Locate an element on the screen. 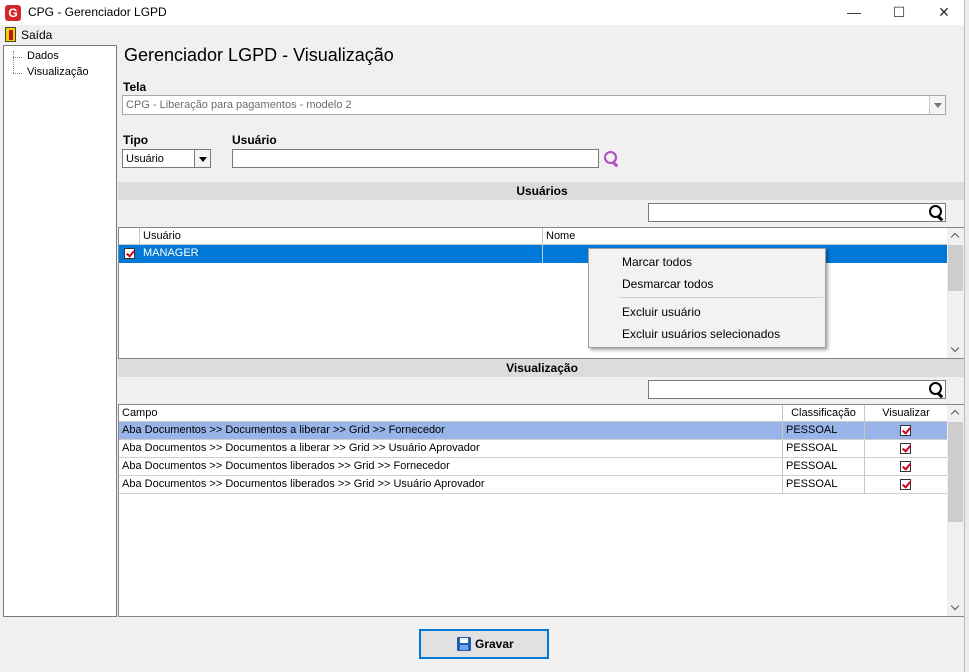 The width and height of the screenshot is (969, 672). window-edge is located at coordinates (966, 336).